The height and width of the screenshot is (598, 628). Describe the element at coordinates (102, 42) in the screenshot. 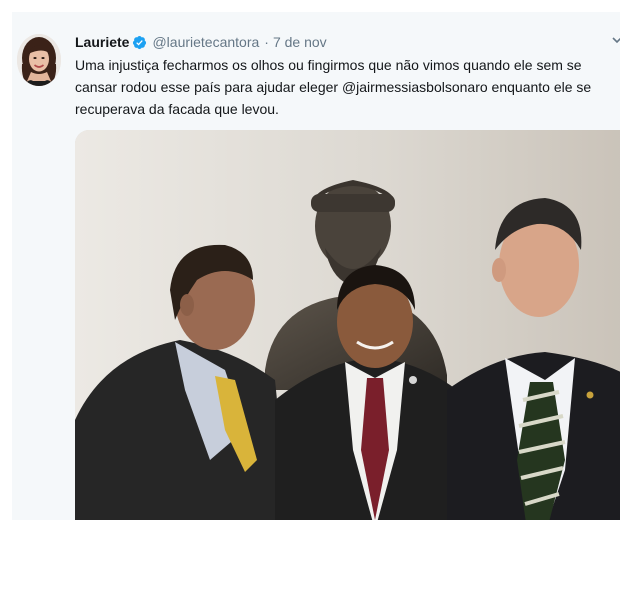

I see `display-name: Lauriete` at that location.